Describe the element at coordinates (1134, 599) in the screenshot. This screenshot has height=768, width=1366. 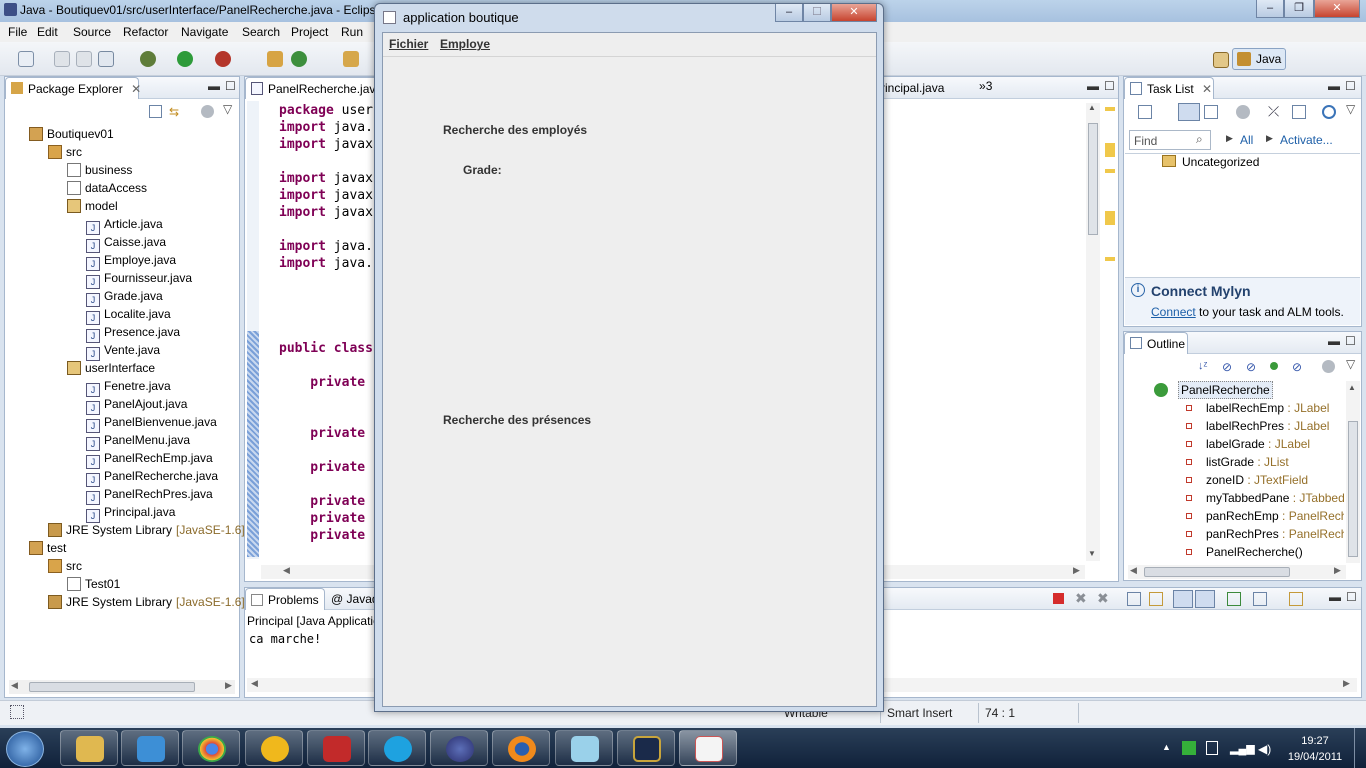
I see `clear-console-icon` at that location.